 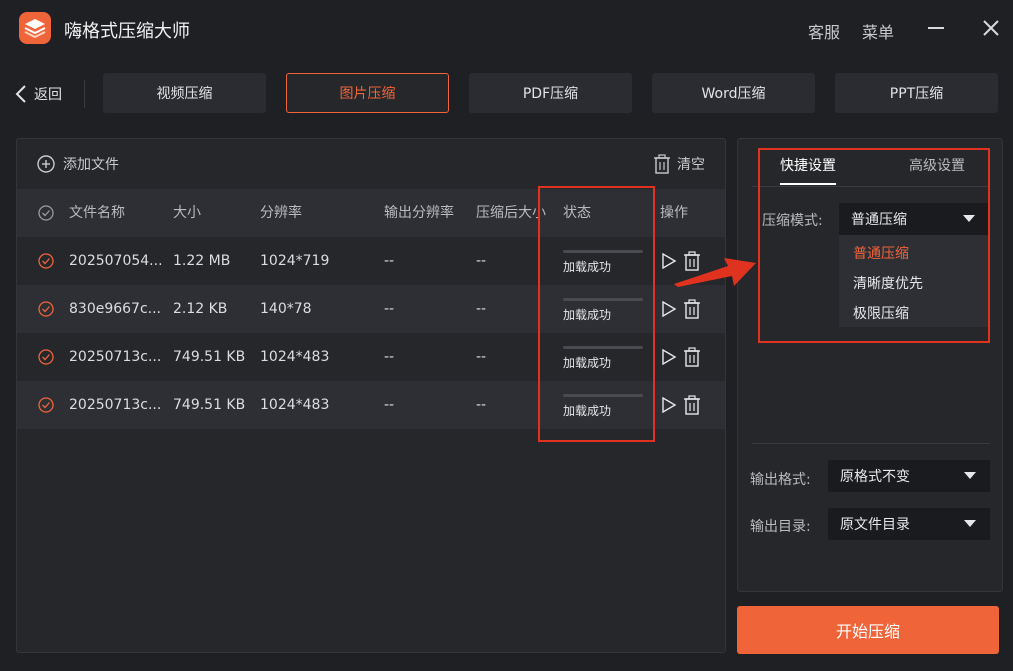 I want to click on output-dir-select: 原文件目录, so click(x=909, y=524).